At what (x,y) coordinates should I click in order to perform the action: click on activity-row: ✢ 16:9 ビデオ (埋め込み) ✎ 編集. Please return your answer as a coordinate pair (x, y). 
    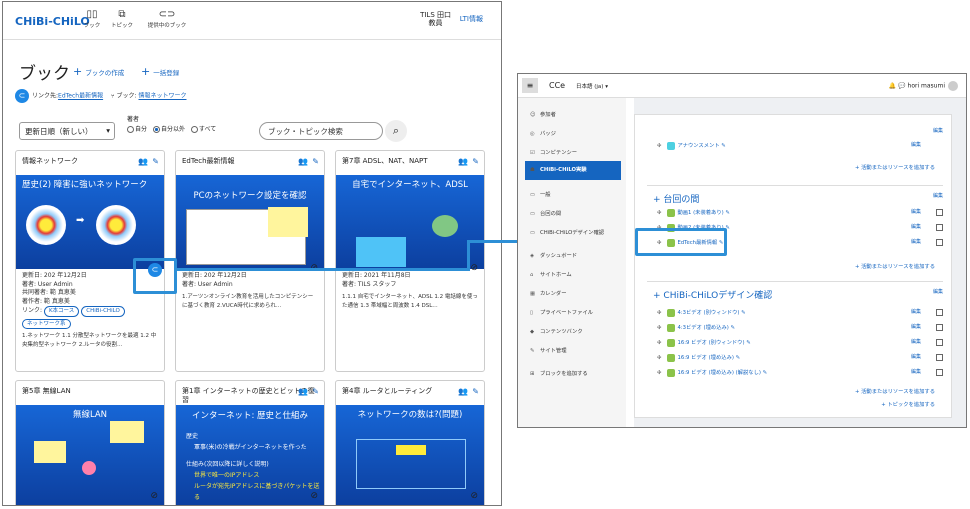
    Looking at the image, I should click on (802, 358).